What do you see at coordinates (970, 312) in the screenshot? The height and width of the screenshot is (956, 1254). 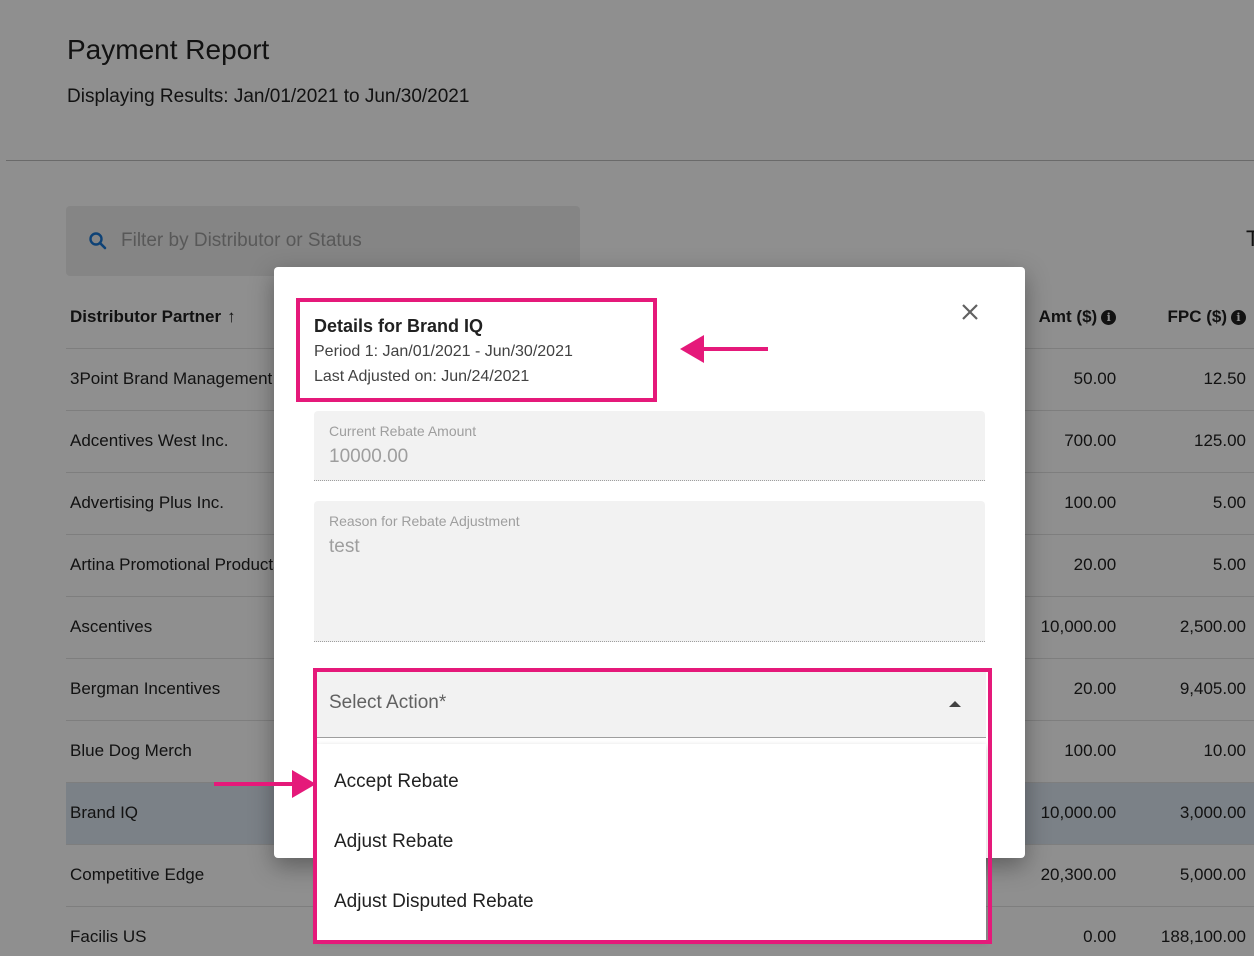 I see `close-icon` at bounding box center [970, 312].